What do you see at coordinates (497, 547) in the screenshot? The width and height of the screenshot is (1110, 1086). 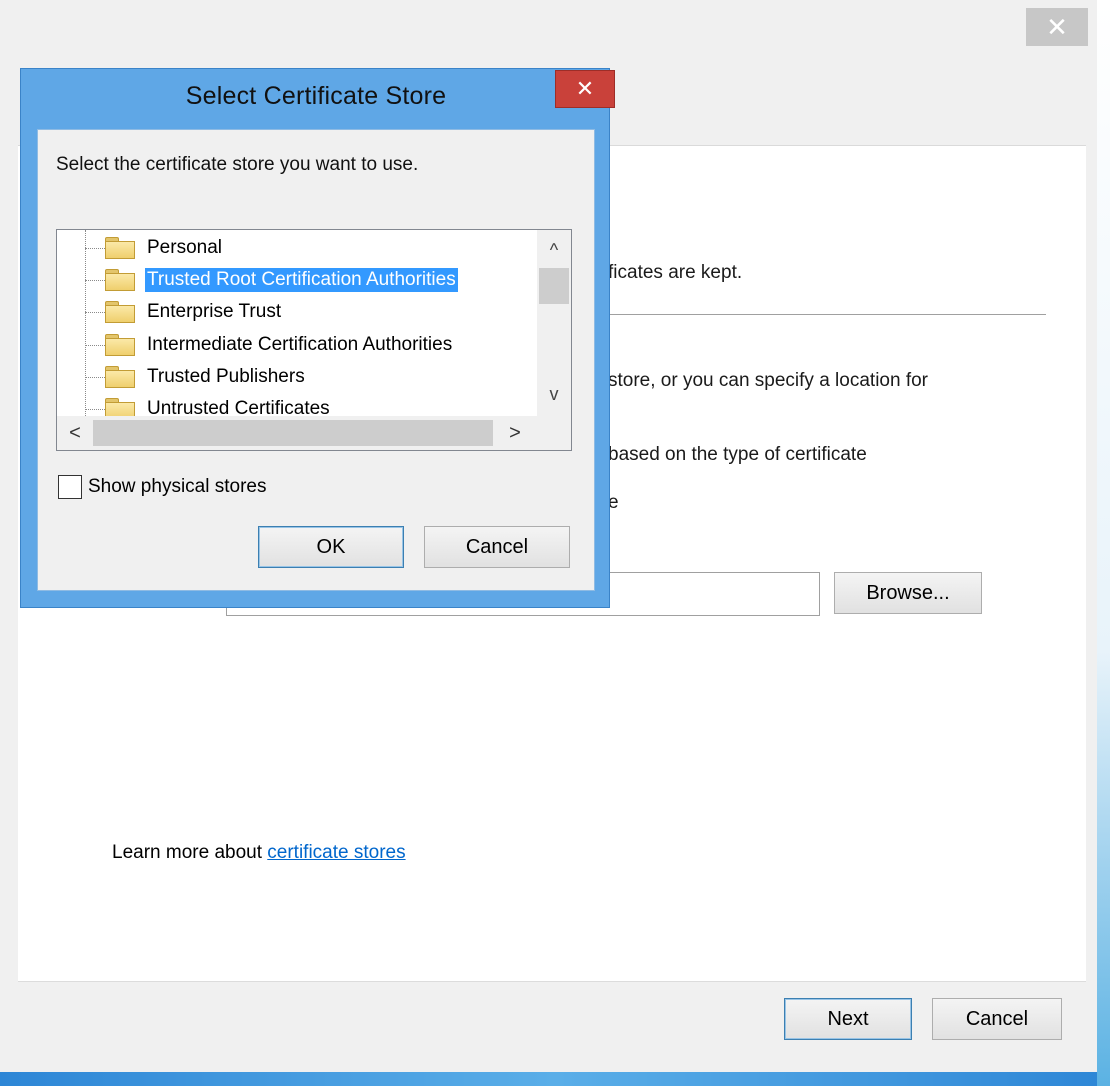 I see `dialog-cancel-button: Cancel` at bounding box center [497, 547].